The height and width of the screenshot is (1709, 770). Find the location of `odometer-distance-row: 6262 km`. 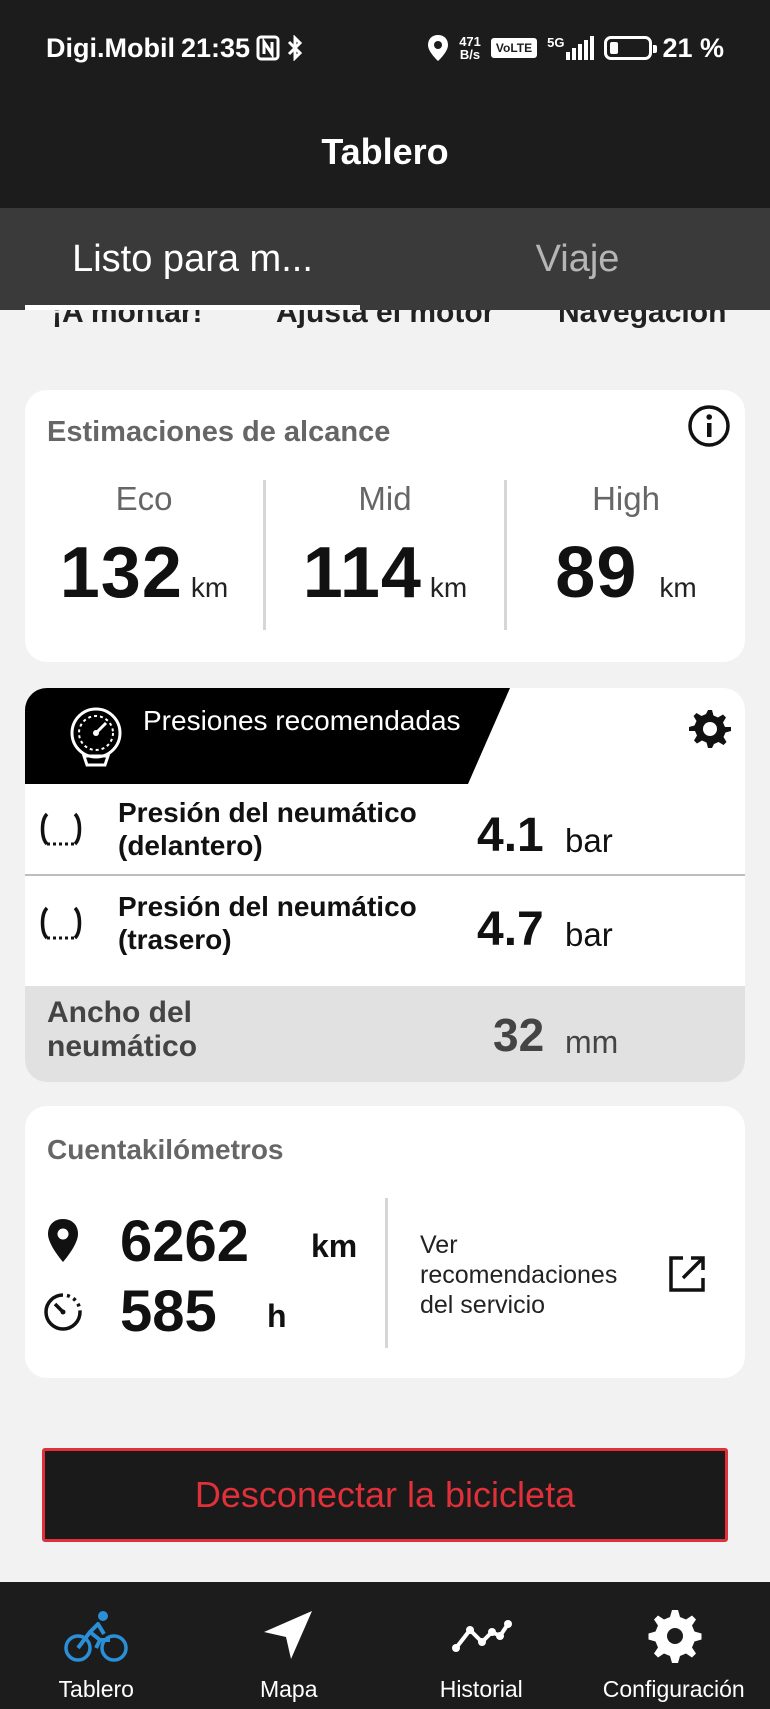

odometer-distance-row: 6262 km is located at coordinates (205, 1241).